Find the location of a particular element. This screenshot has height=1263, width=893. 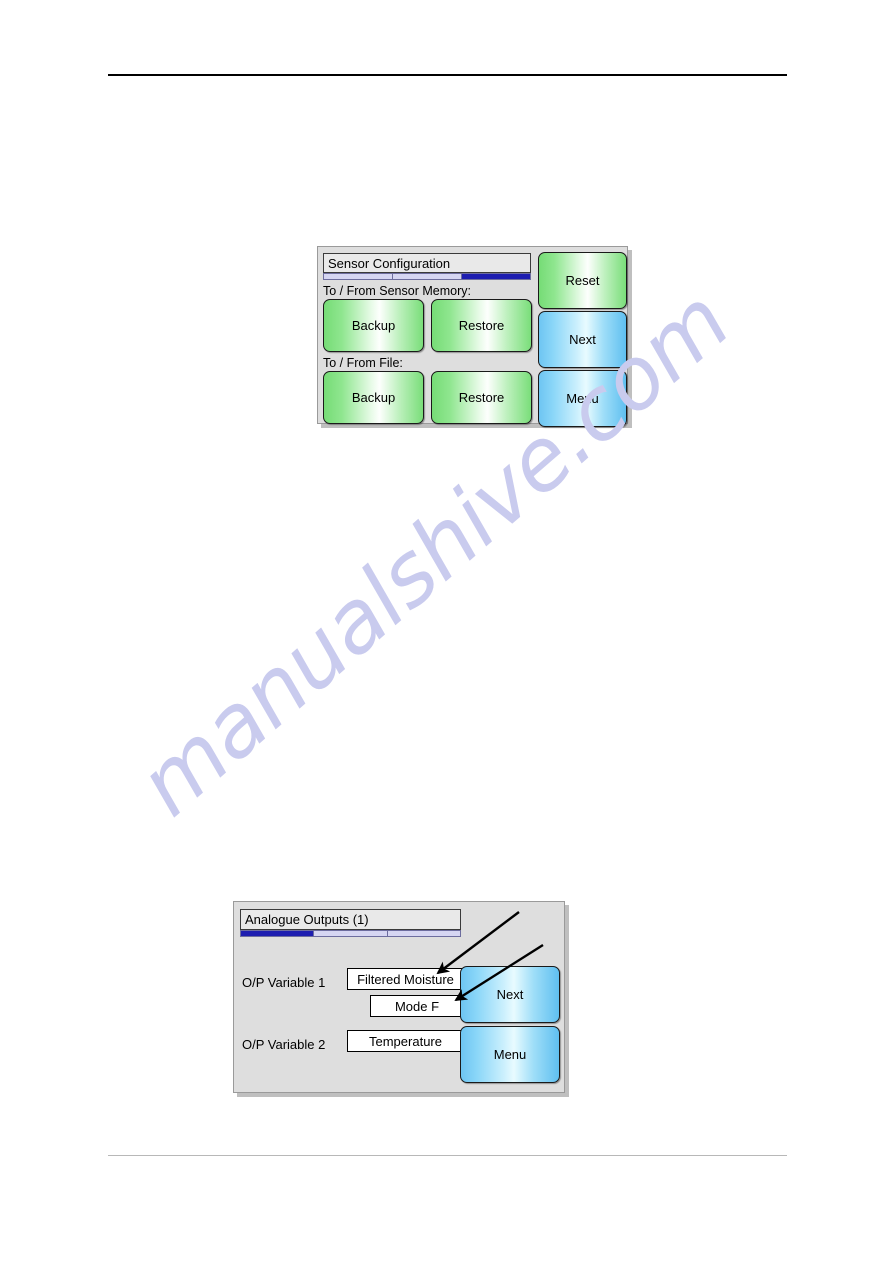

button-label: Reset is located at coordinates (582, 280).